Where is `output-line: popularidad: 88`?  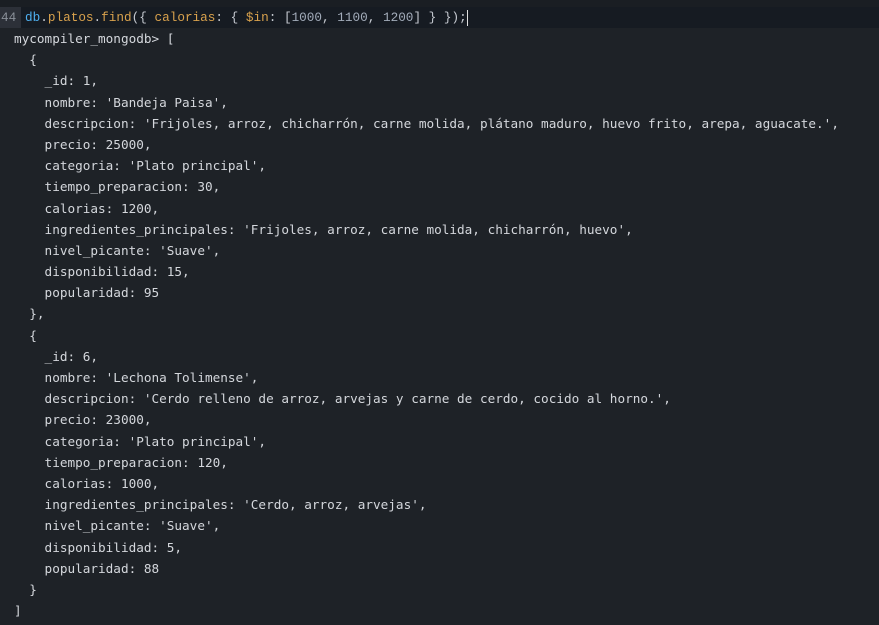 output-line: popularidad: 88 is located at coordinates (87, 568).